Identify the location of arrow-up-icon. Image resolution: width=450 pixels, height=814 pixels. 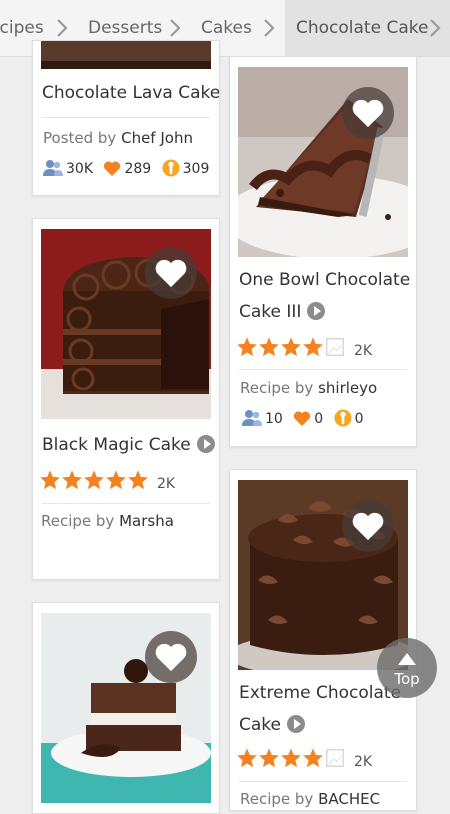
(407, 659).